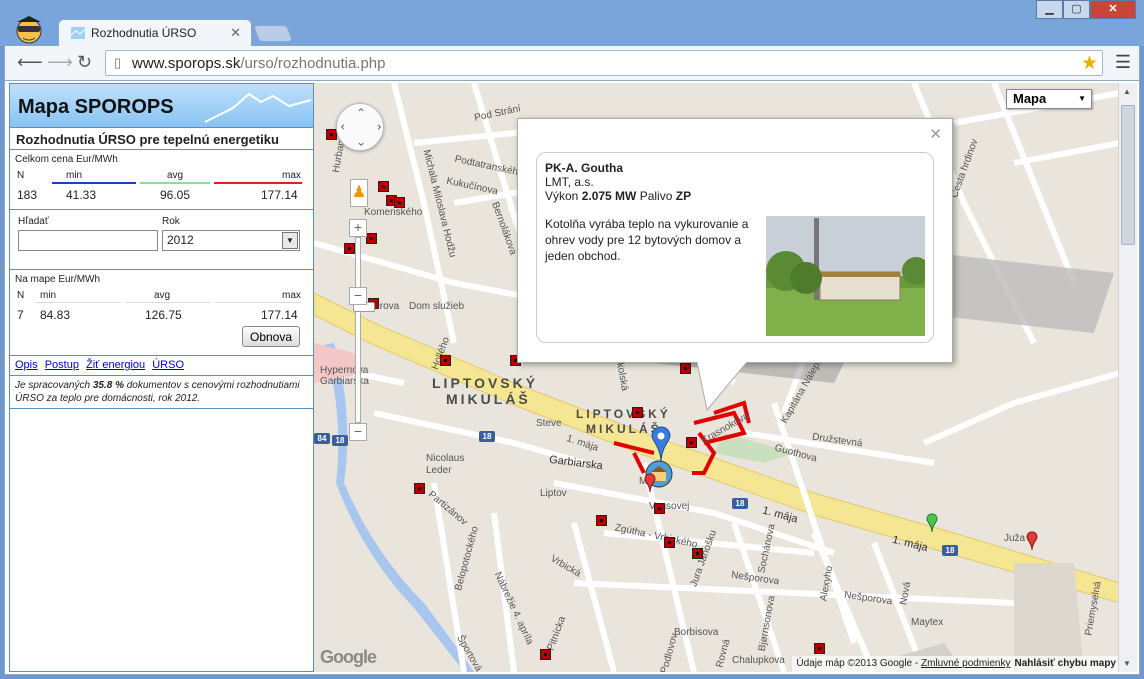  What do you see at coordinates (656, 196) in the screenshot?
I see `fuel-label: Palivo` at bounding box center [656, 196].